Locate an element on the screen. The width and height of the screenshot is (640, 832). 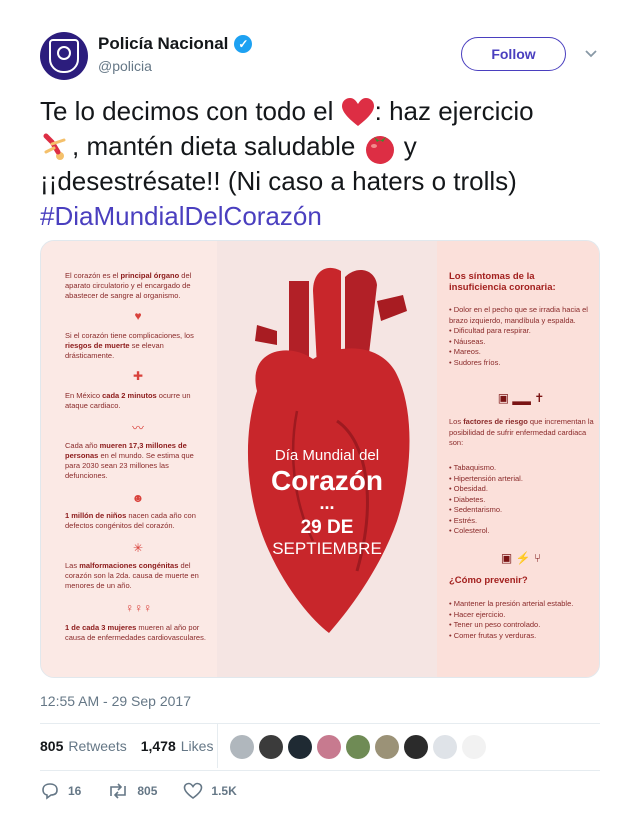
stats-separator is located at coordinates (217, 746).